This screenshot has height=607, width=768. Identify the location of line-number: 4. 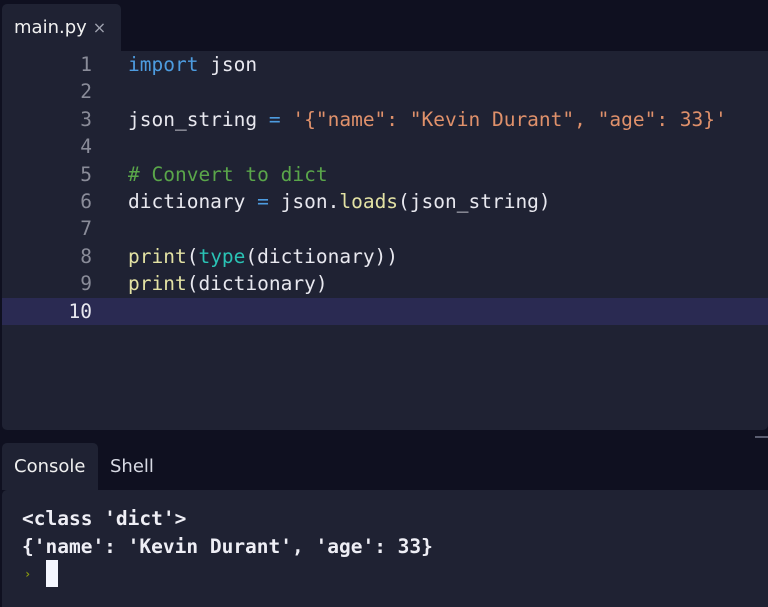
(86, 147).